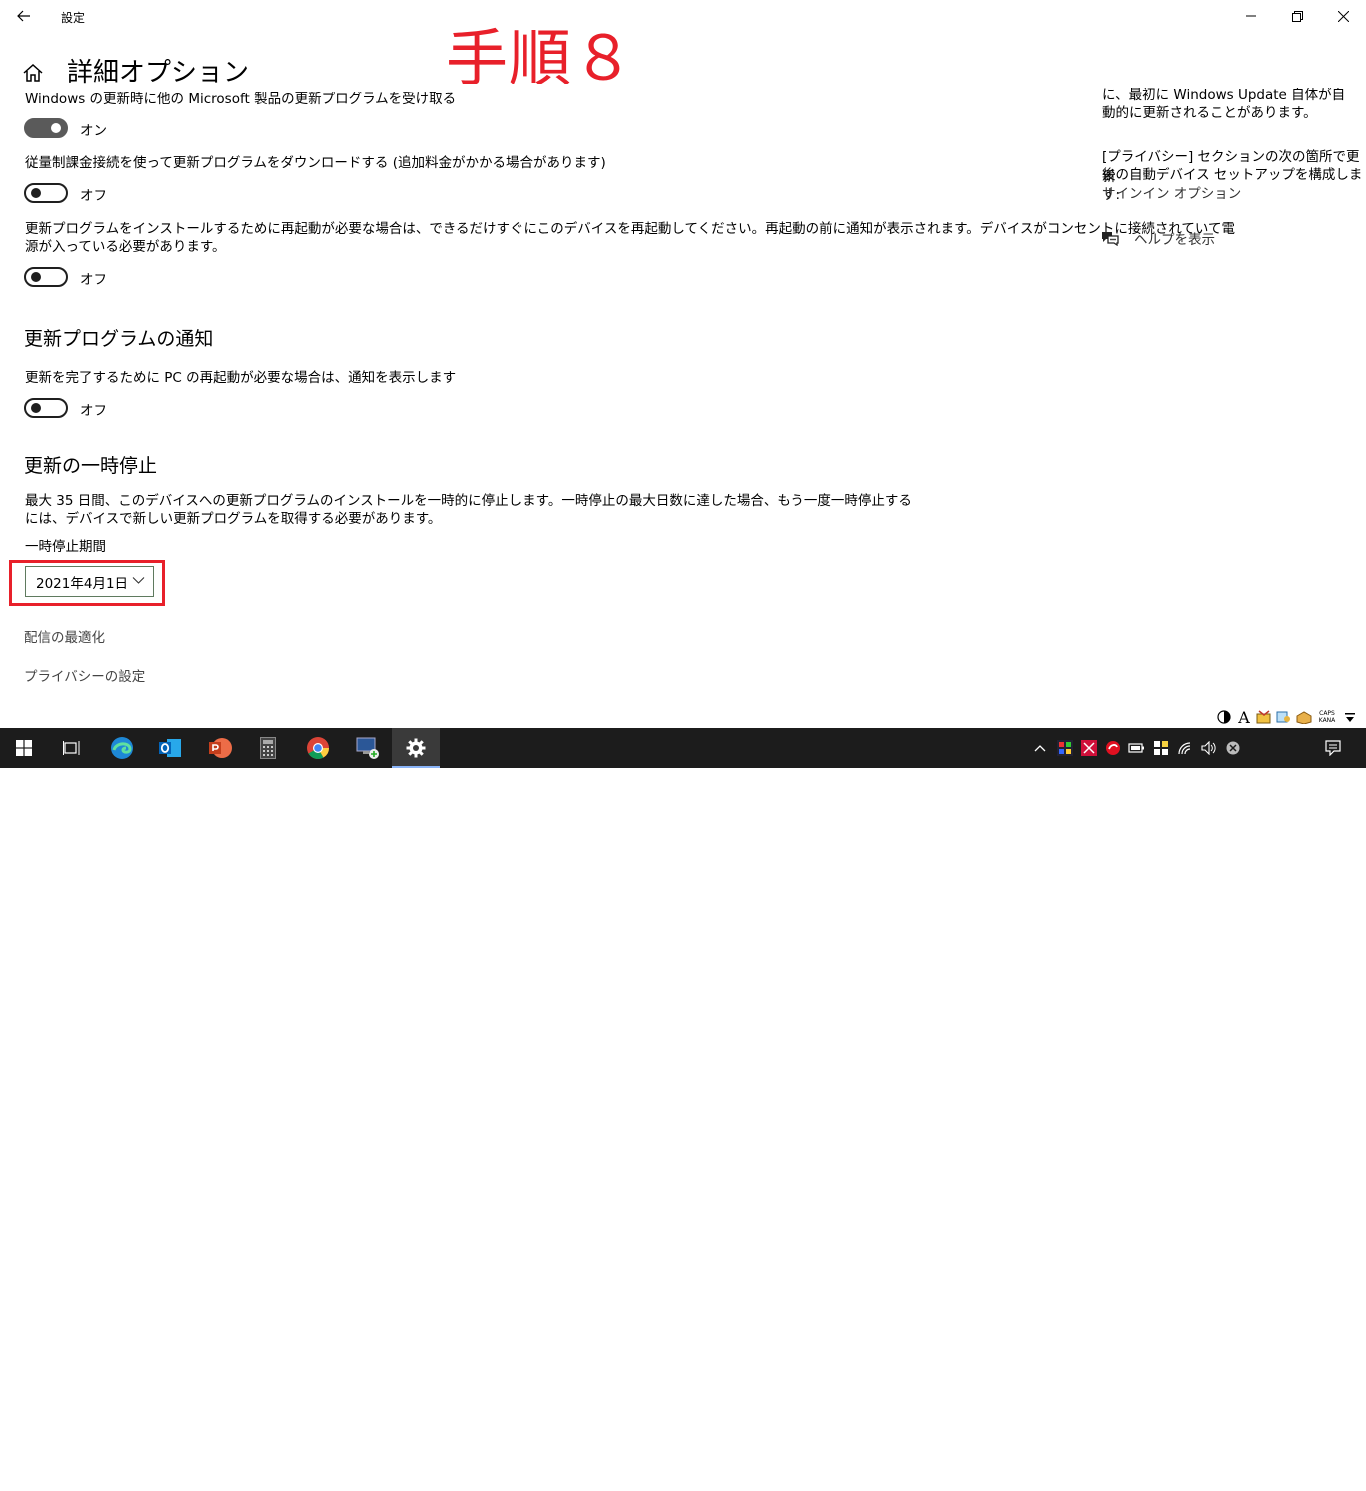 The width and height of the screenshot is (1366, 1491). I want to click on action-center-button, so click(1333, 748).